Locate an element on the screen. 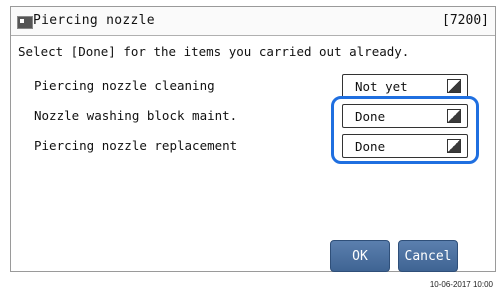 The height and width of the screenshot is (298, 499). ok-button: OK is located at coordinates (360, 256).